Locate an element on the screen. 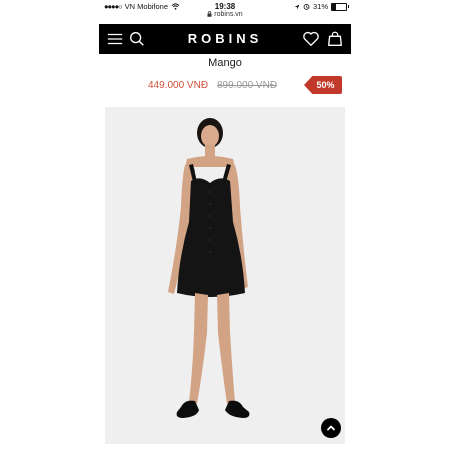 The height and width of the screenshot is (450, 450). battery-icon is located at coordinates (340, 6).